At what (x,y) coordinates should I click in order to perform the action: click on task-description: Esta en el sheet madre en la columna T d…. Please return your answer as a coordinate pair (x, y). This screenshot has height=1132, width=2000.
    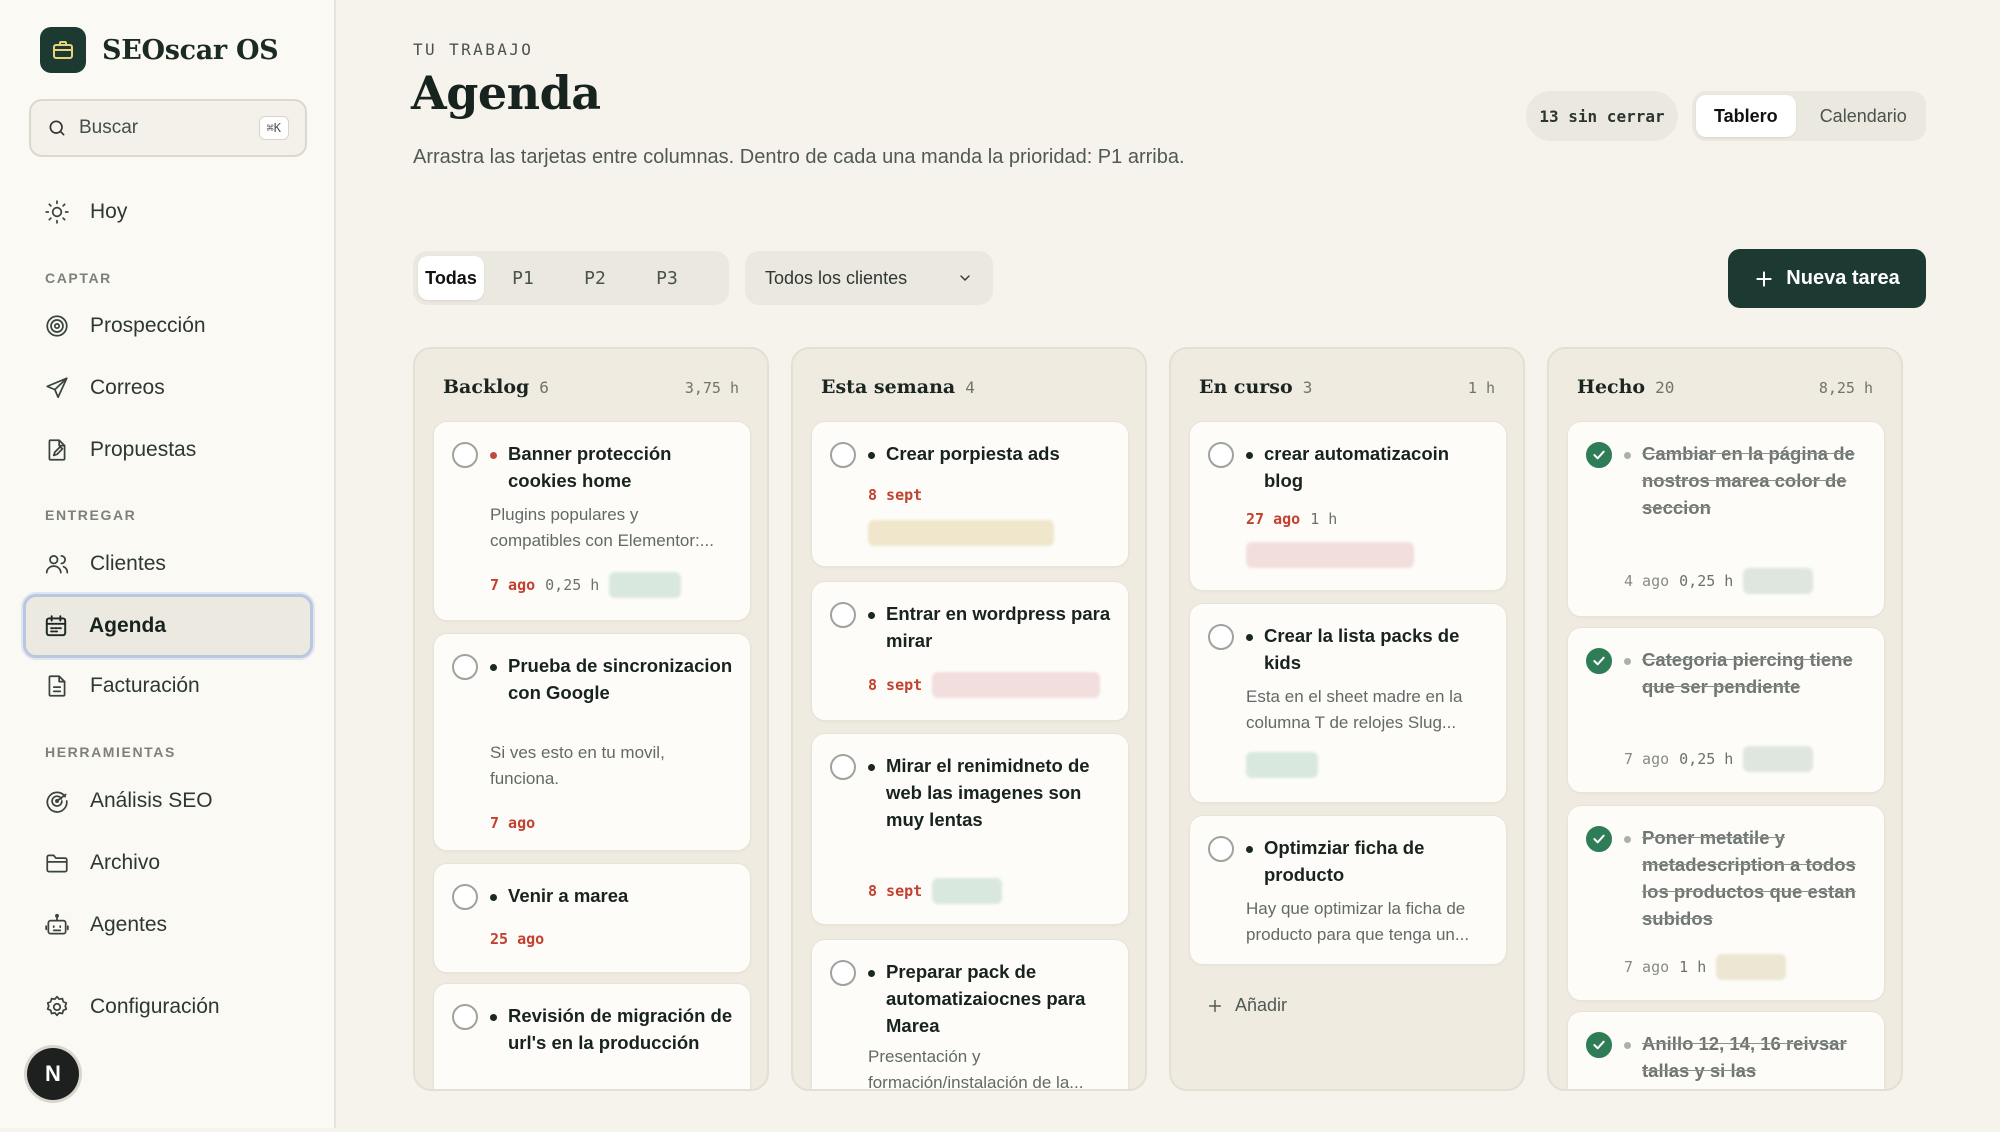
    Looking at the image, I should click on (1354, 709).